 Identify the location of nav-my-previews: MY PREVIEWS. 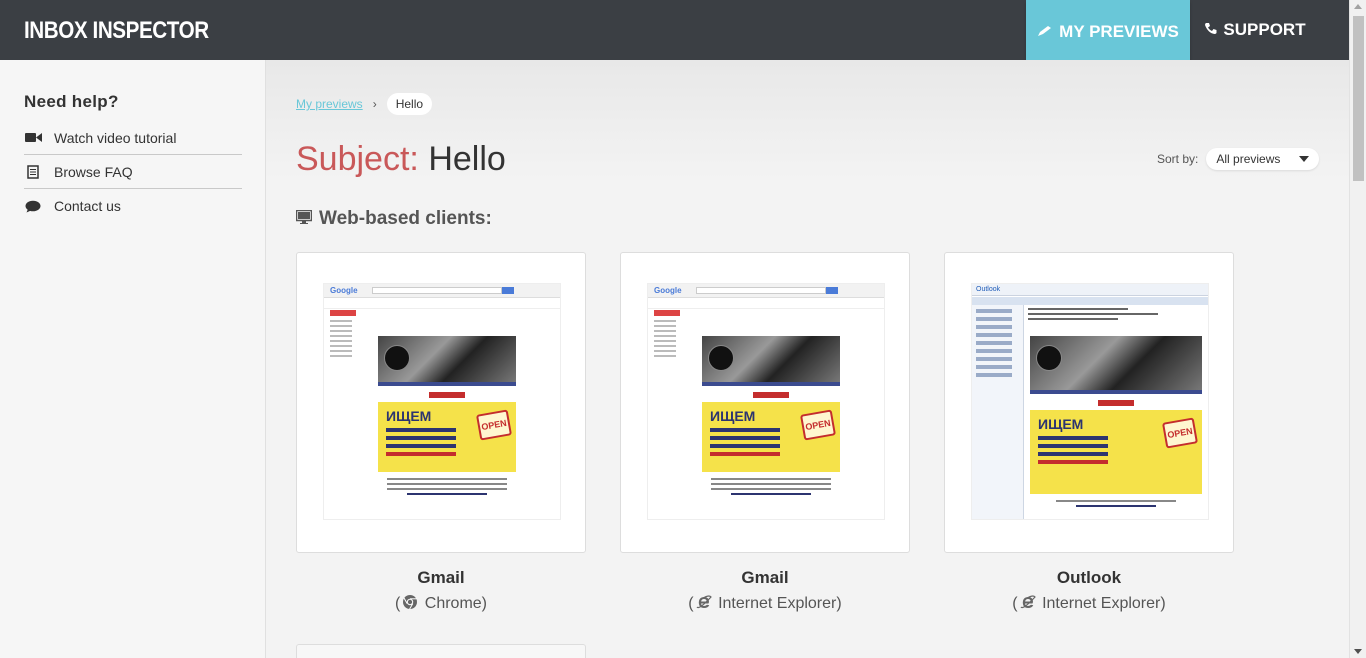
(1108, 31).